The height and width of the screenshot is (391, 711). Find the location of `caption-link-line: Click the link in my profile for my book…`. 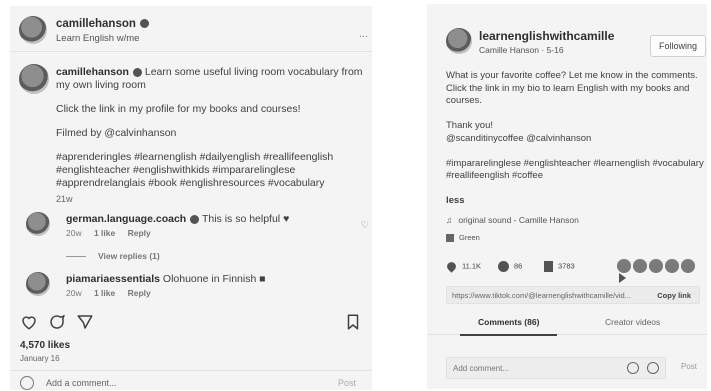

caption-link-line: Click the link in my profile for my book… is located at coordinates (178, 109).